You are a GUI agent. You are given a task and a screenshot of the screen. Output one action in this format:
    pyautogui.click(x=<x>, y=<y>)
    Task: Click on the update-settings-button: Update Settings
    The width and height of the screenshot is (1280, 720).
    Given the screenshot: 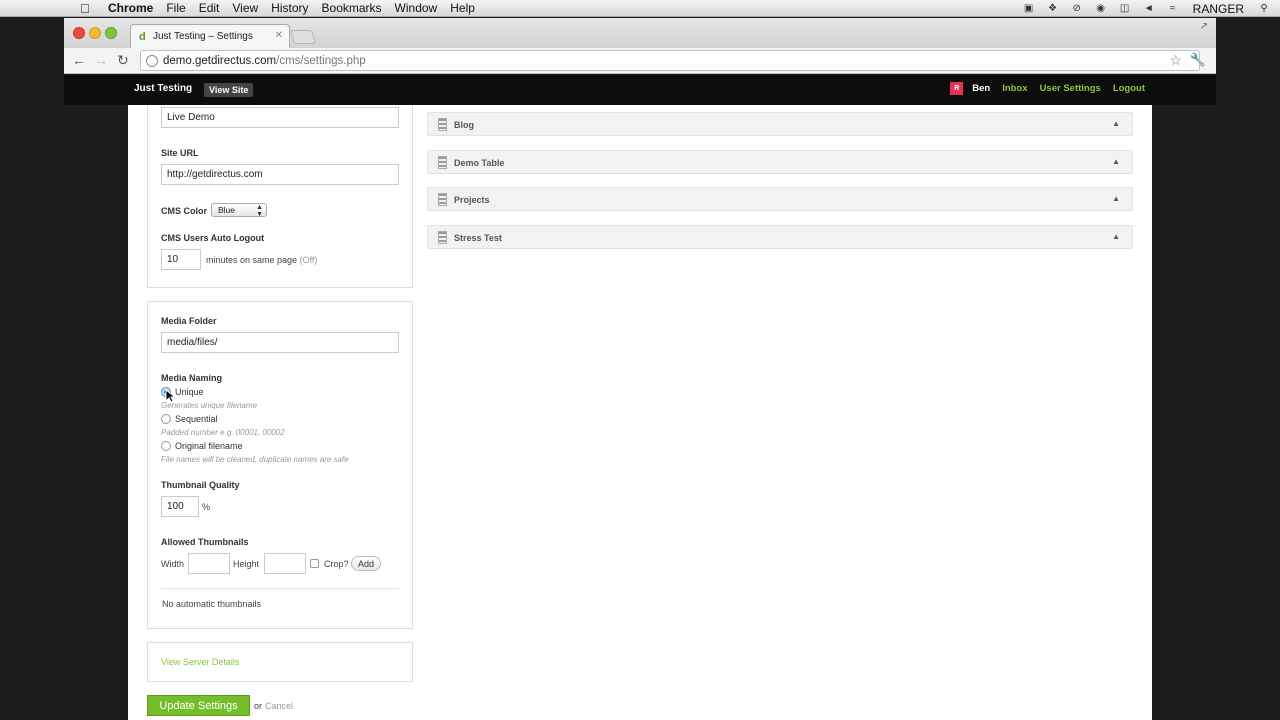 What is the action you would take?
    pyautogui.click(x=198, y=705)
    